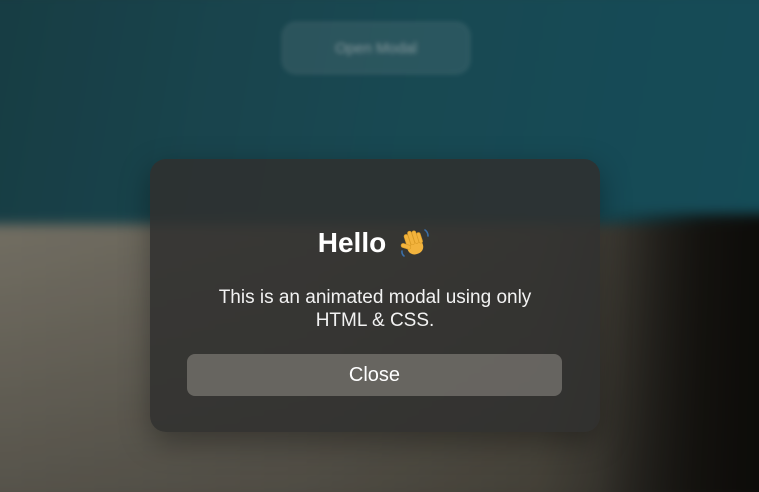 Image resolution: width=759 pixels, height=492 pixels. What do you see at coordinates (352, 242) in the screenshot?
I see `modal-title-text: Hello` at bounding box center [352, 242].